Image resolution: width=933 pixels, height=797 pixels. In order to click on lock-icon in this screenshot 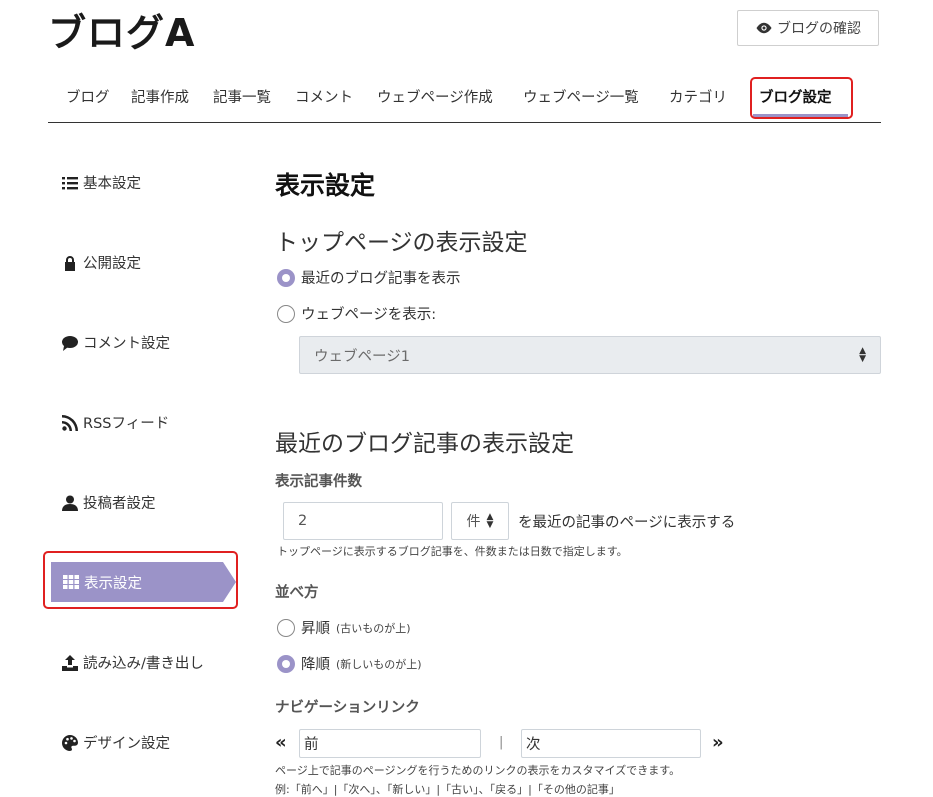, I will do `click(70, 263)`.